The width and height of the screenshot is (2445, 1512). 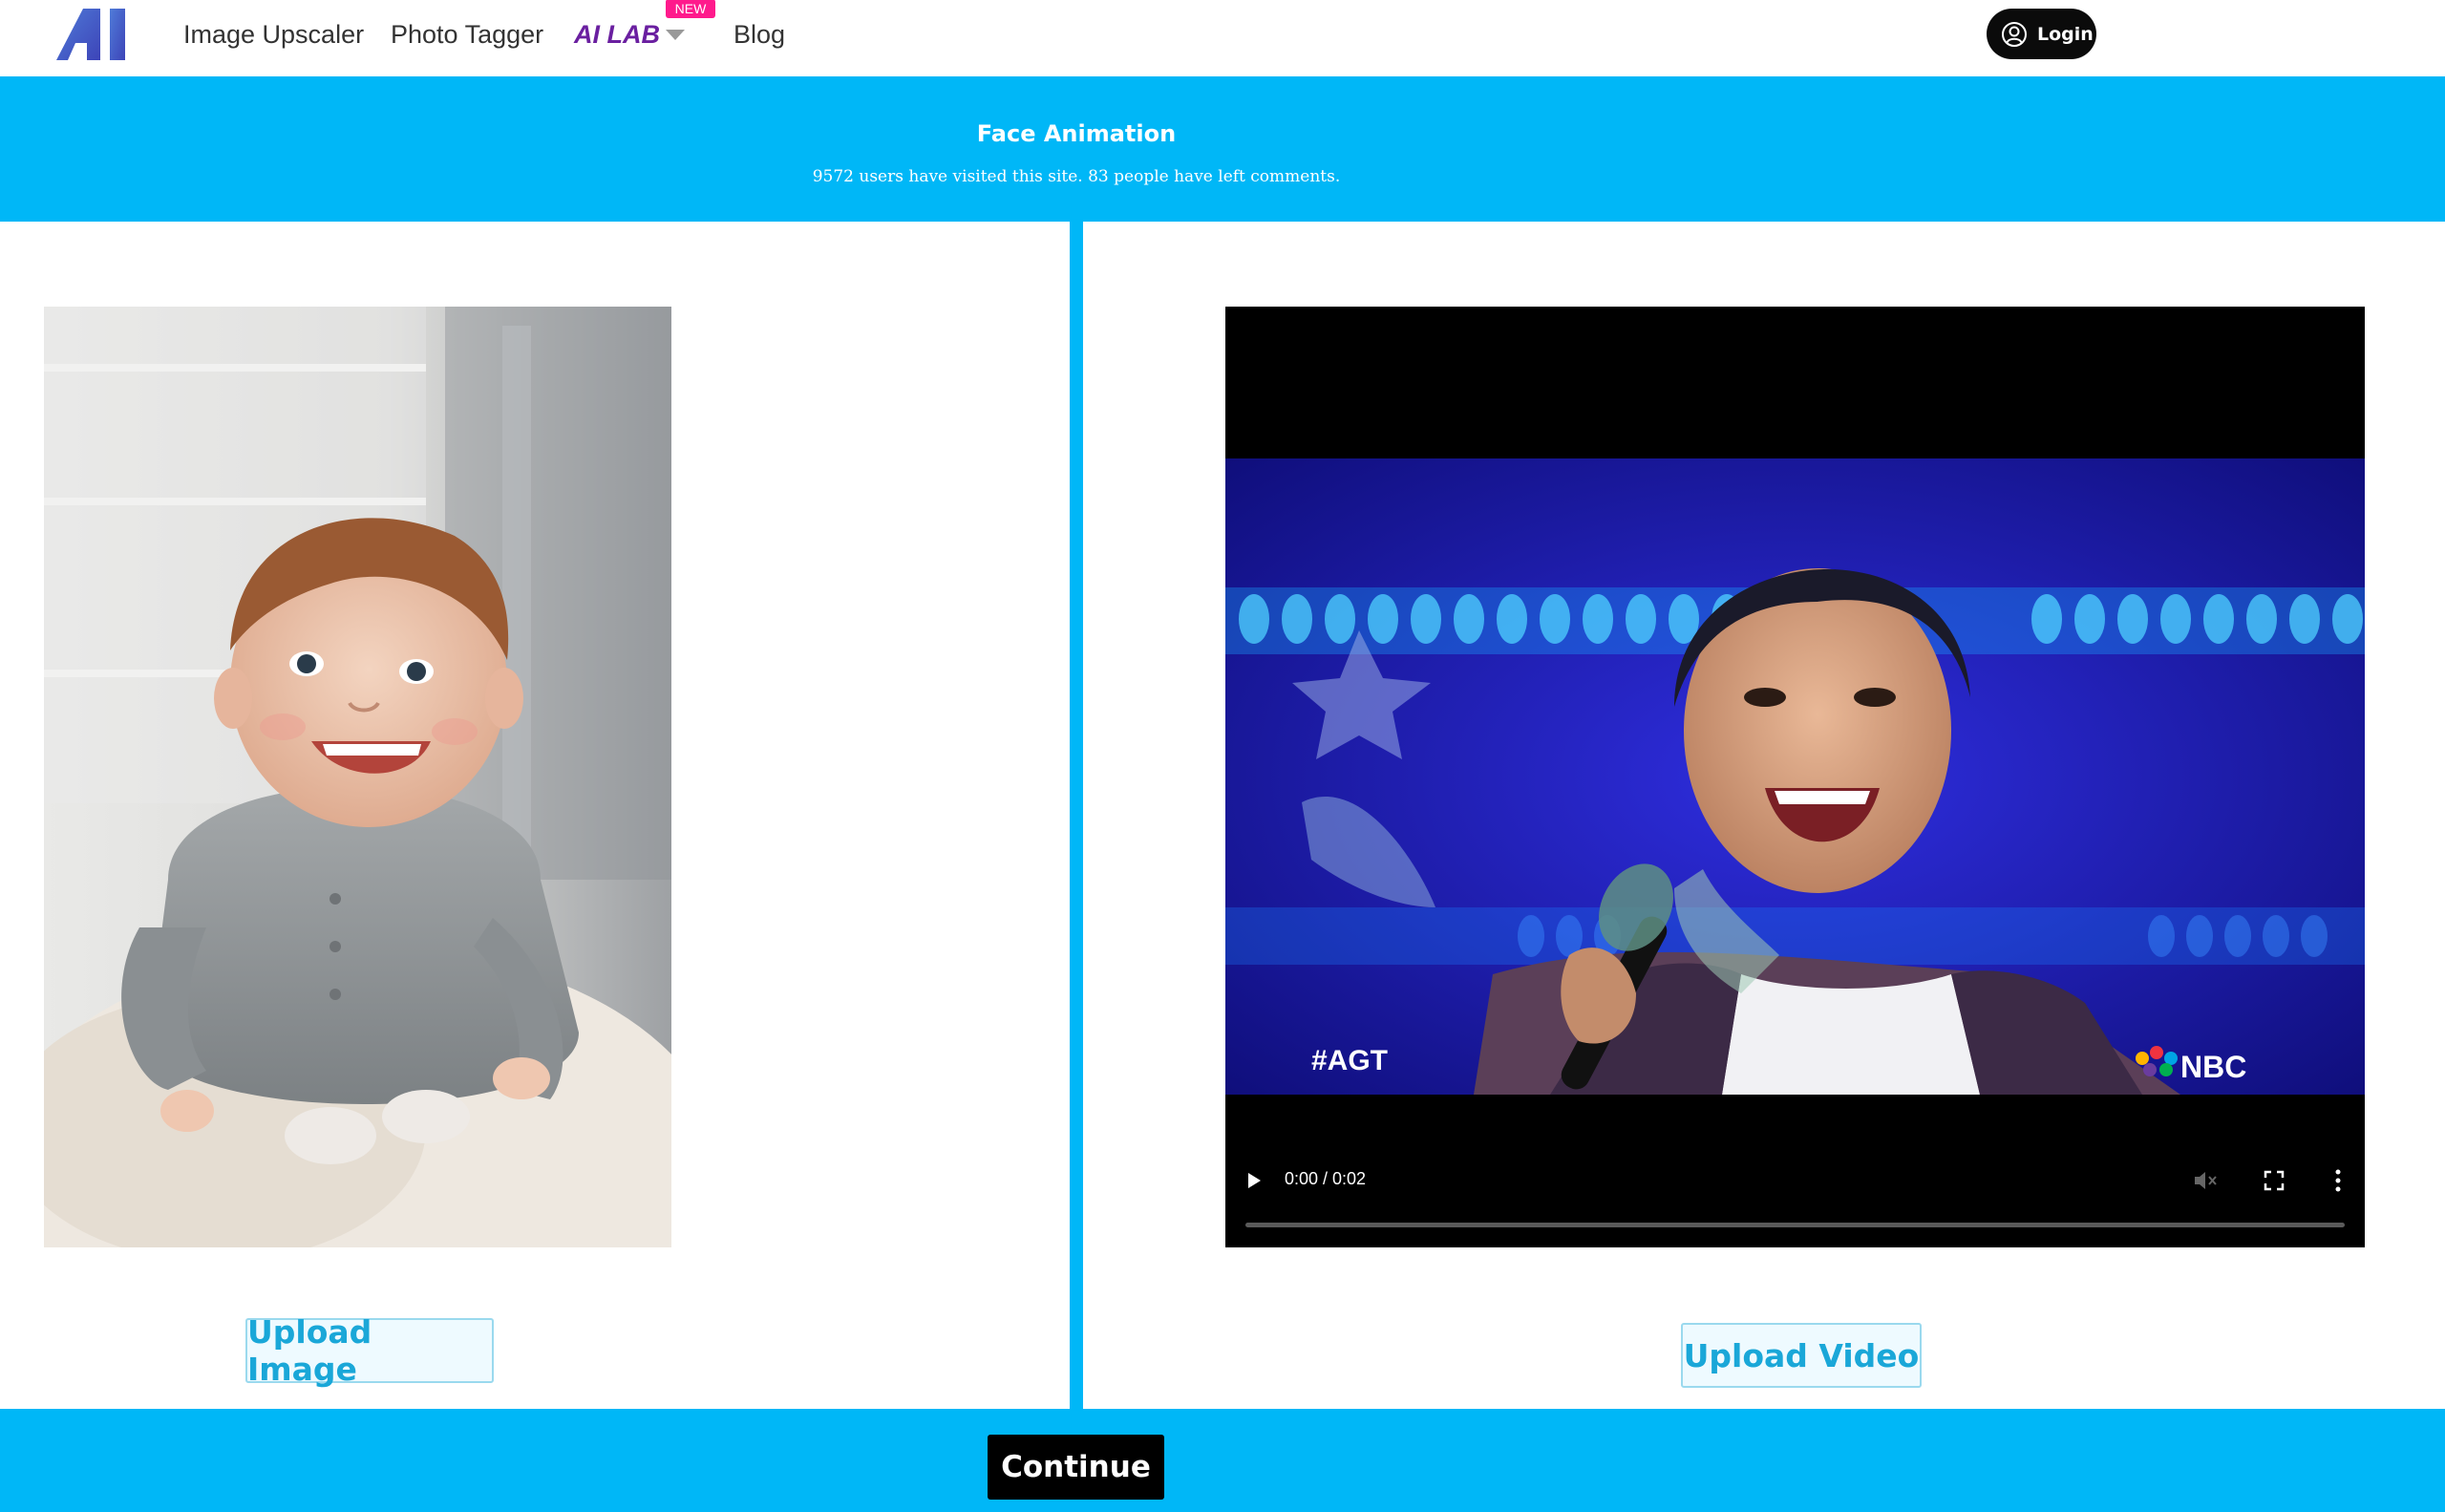 I want to click on video-controls: 0:00 / 0:02, so click(x=1795, y=1194).